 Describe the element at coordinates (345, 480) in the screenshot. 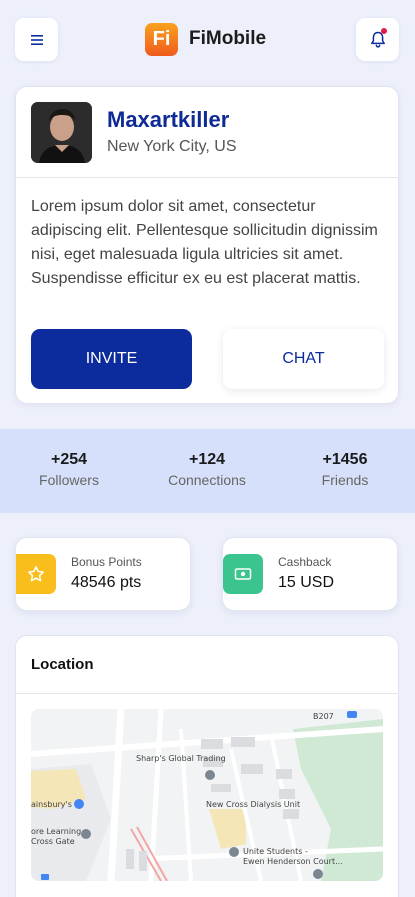

I see `stat-label: Friends` at that location.